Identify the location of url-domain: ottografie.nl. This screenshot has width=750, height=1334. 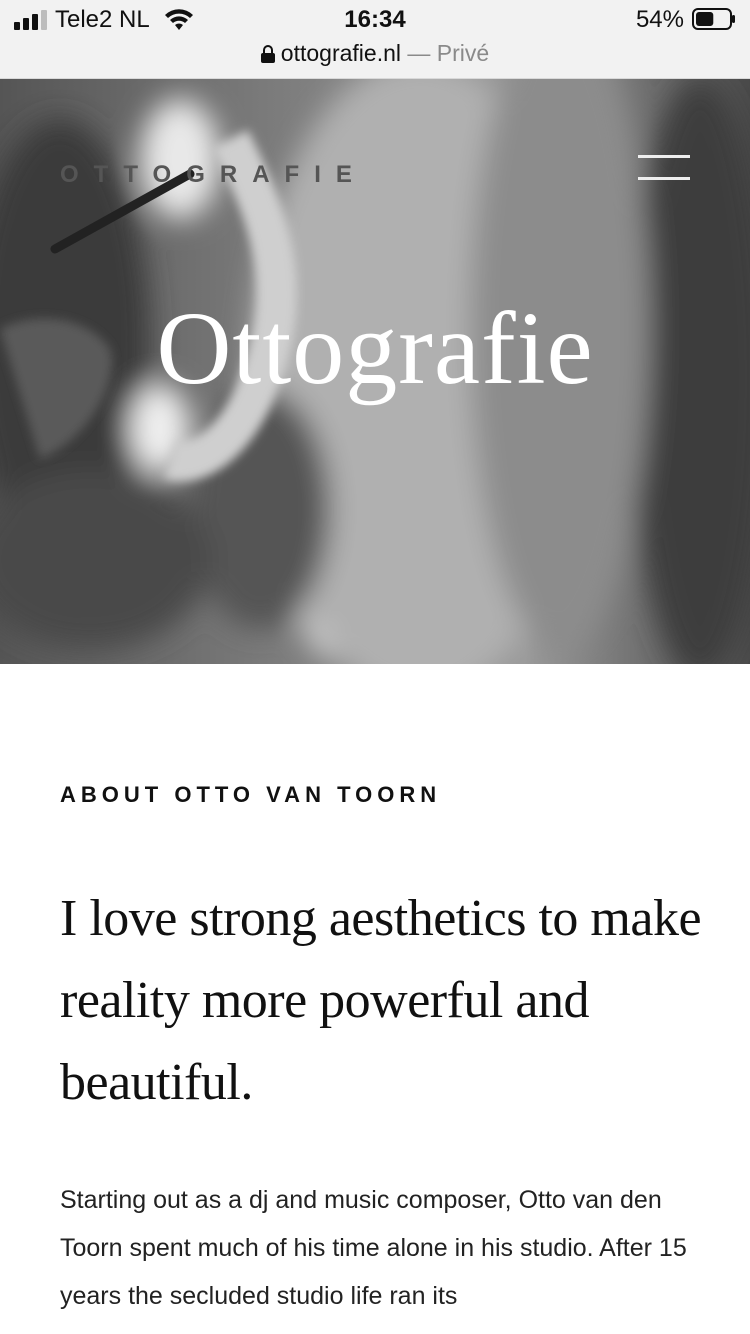
(340, 53).